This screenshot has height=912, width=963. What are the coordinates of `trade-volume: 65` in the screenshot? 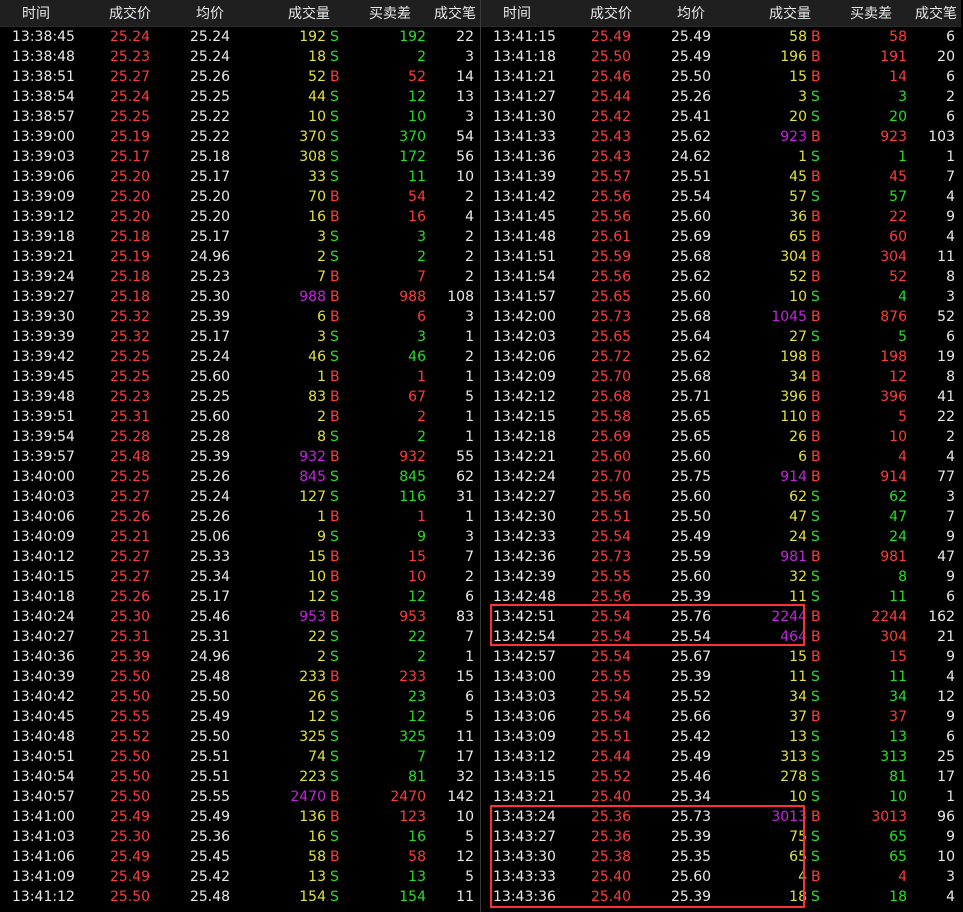 It's located at (798, 857).